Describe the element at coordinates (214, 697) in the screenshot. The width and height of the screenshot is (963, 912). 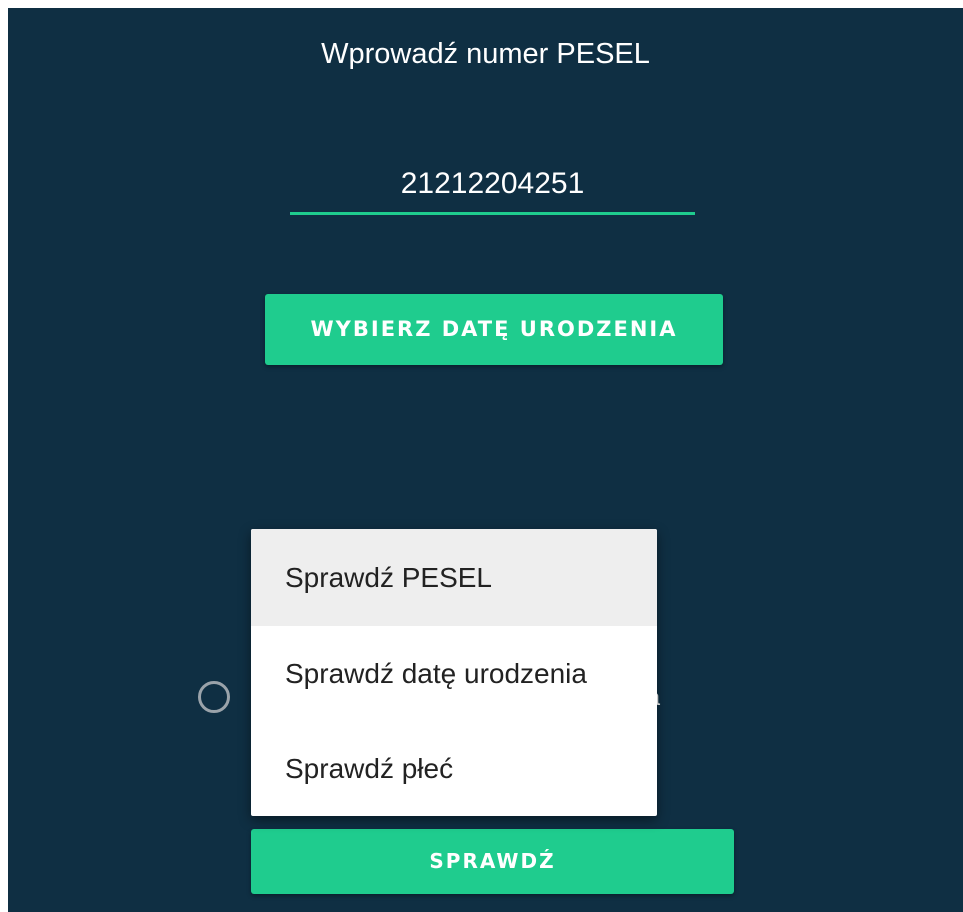
I see `radio-button` at that location.